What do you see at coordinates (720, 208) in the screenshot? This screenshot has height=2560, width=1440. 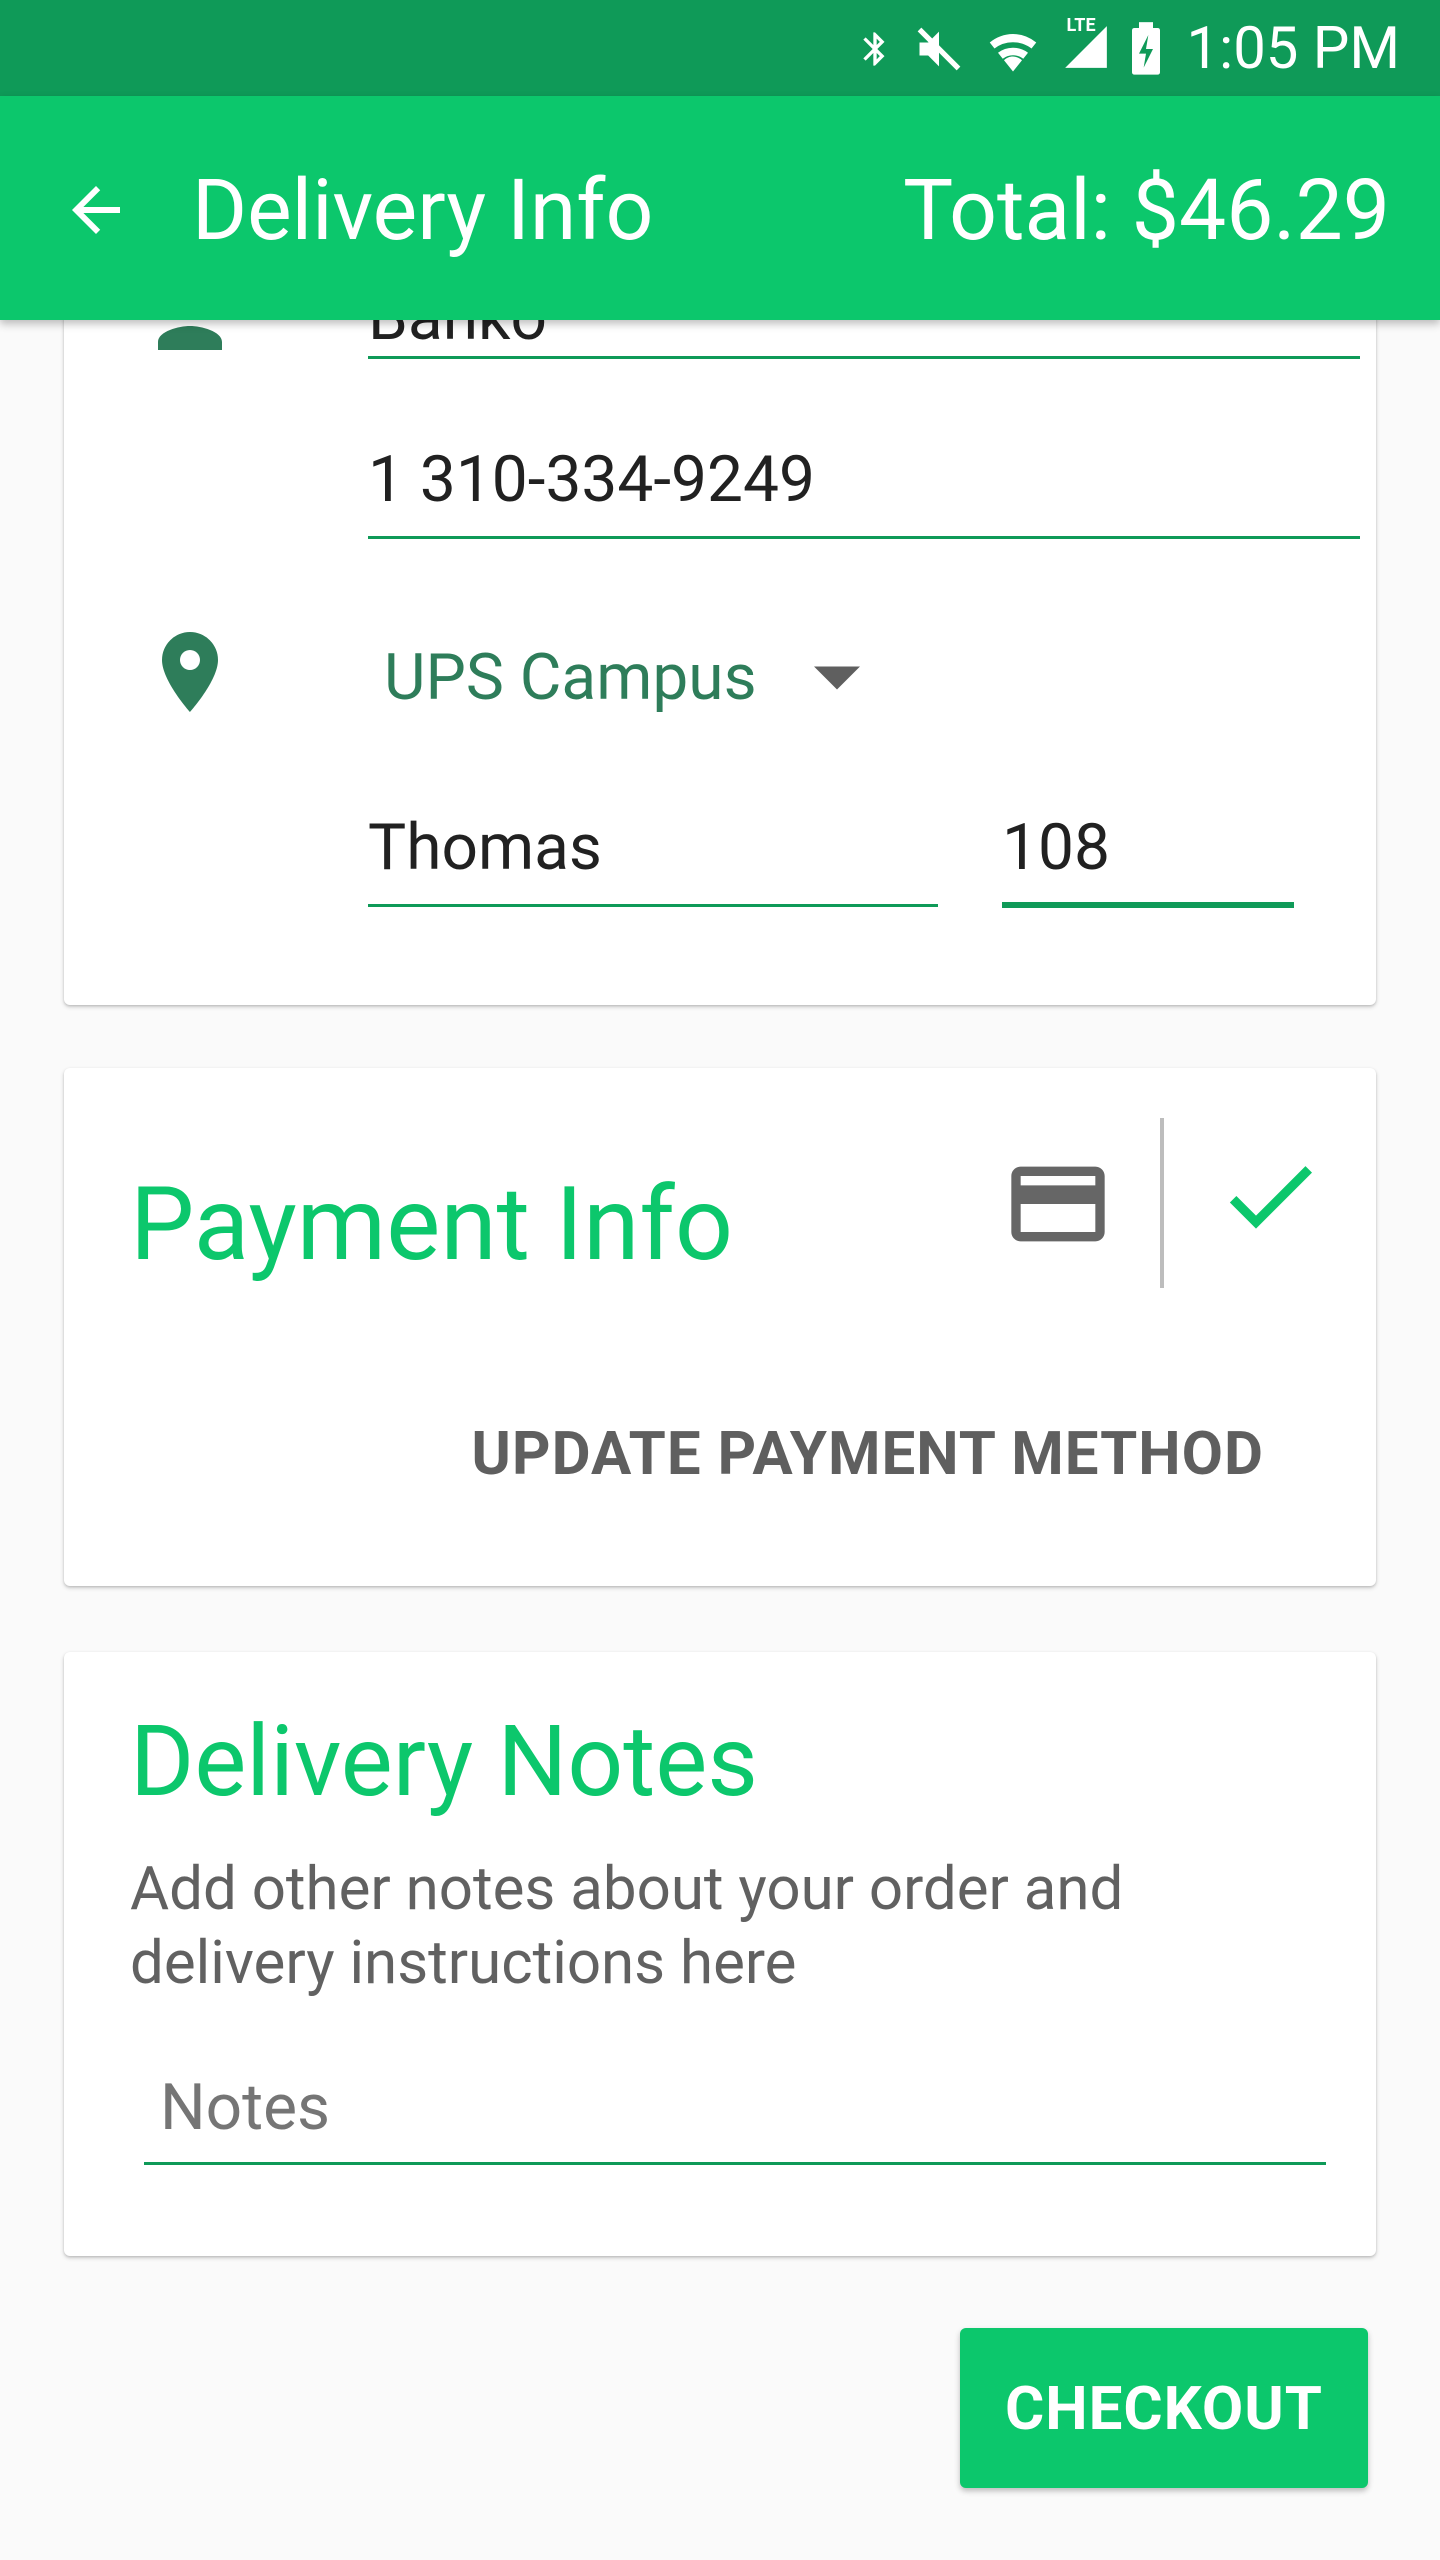 I see `app-bar: Delivery Info Total: $46.29` at bounding box center [720, 208].